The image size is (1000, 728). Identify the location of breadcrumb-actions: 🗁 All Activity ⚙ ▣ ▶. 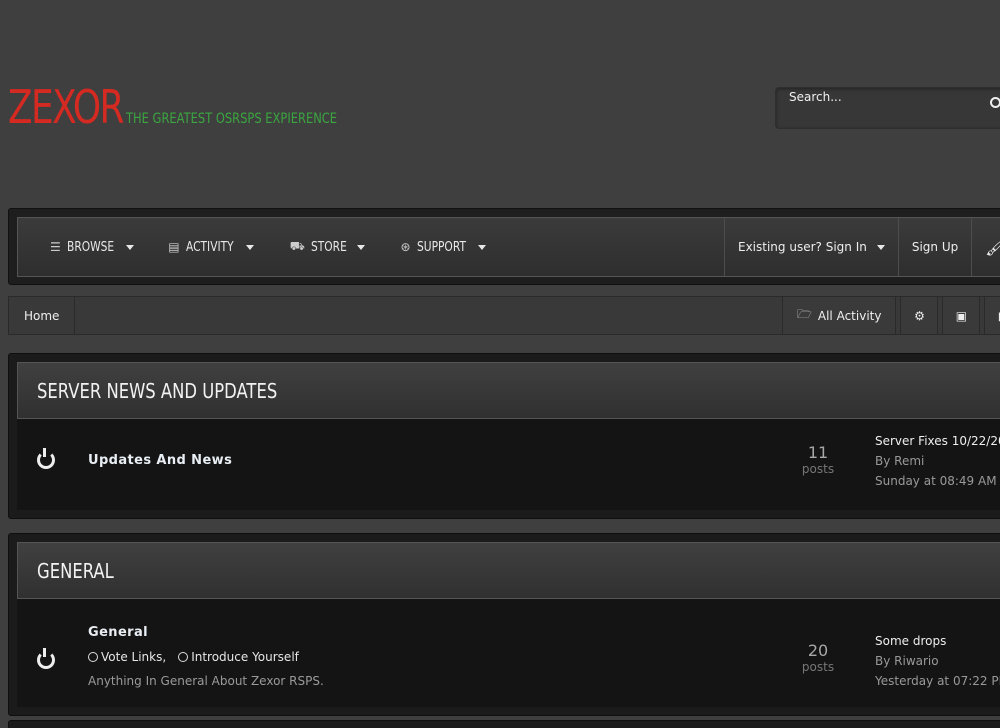
(891, 315).